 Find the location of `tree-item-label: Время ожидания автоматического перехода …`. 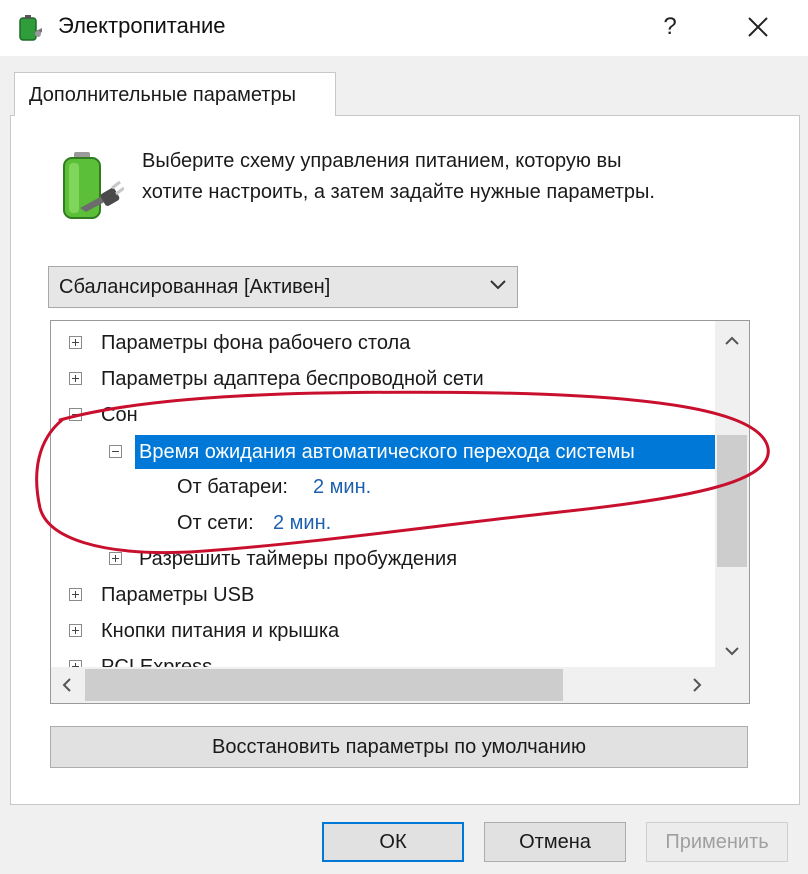

tree-item-label: Время ожидания автоматического перехода … is located at coordinates (387, 452).